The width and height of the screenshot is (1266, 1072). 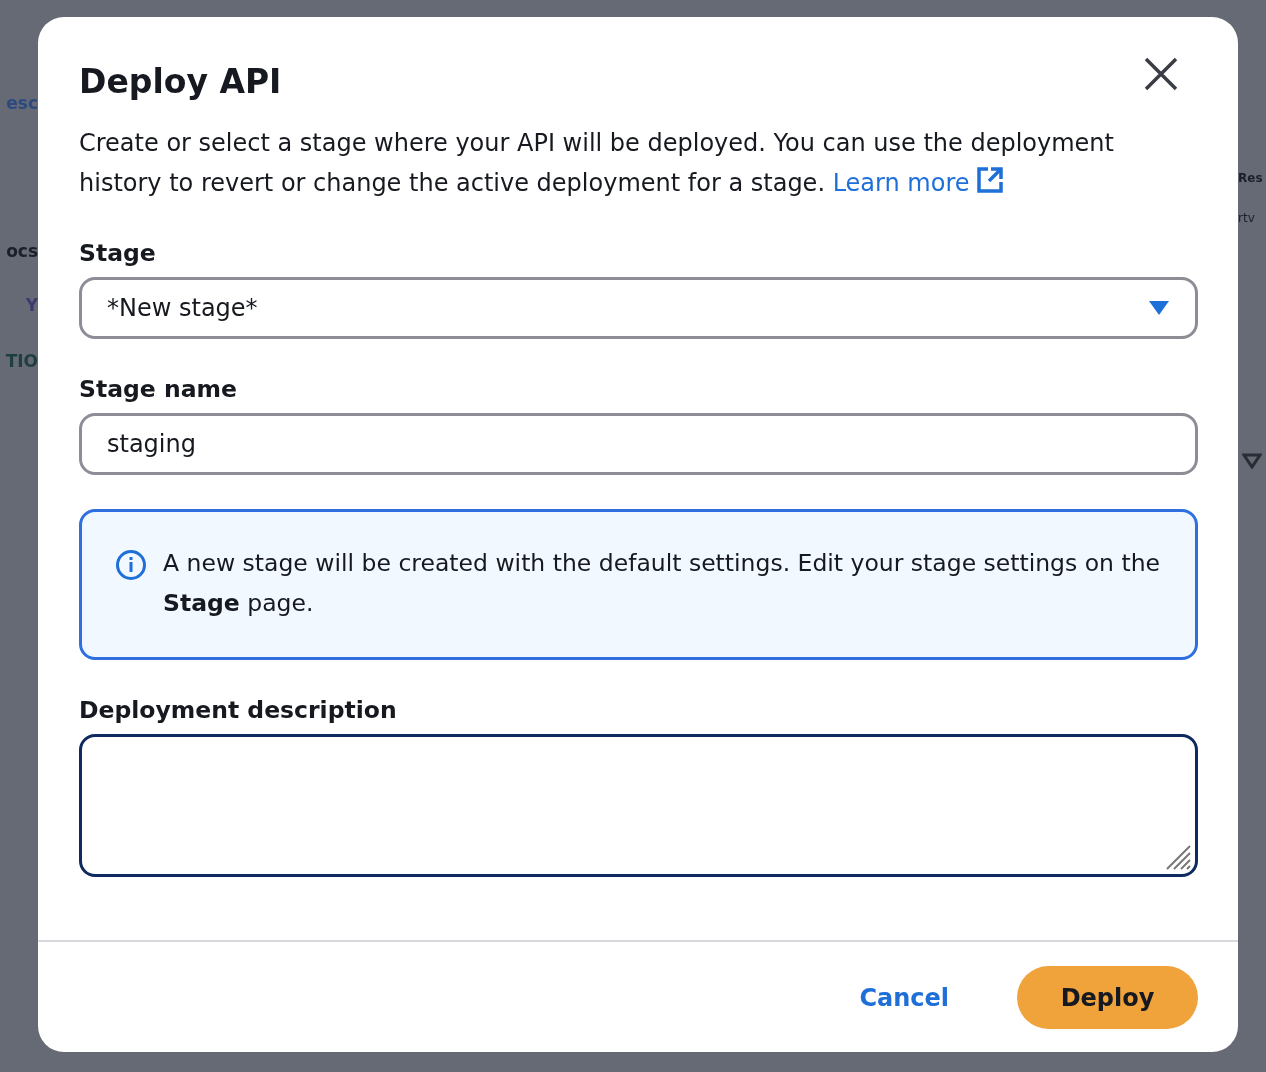 I want to click on background-text: rtv, so click(x=1246, y=218).